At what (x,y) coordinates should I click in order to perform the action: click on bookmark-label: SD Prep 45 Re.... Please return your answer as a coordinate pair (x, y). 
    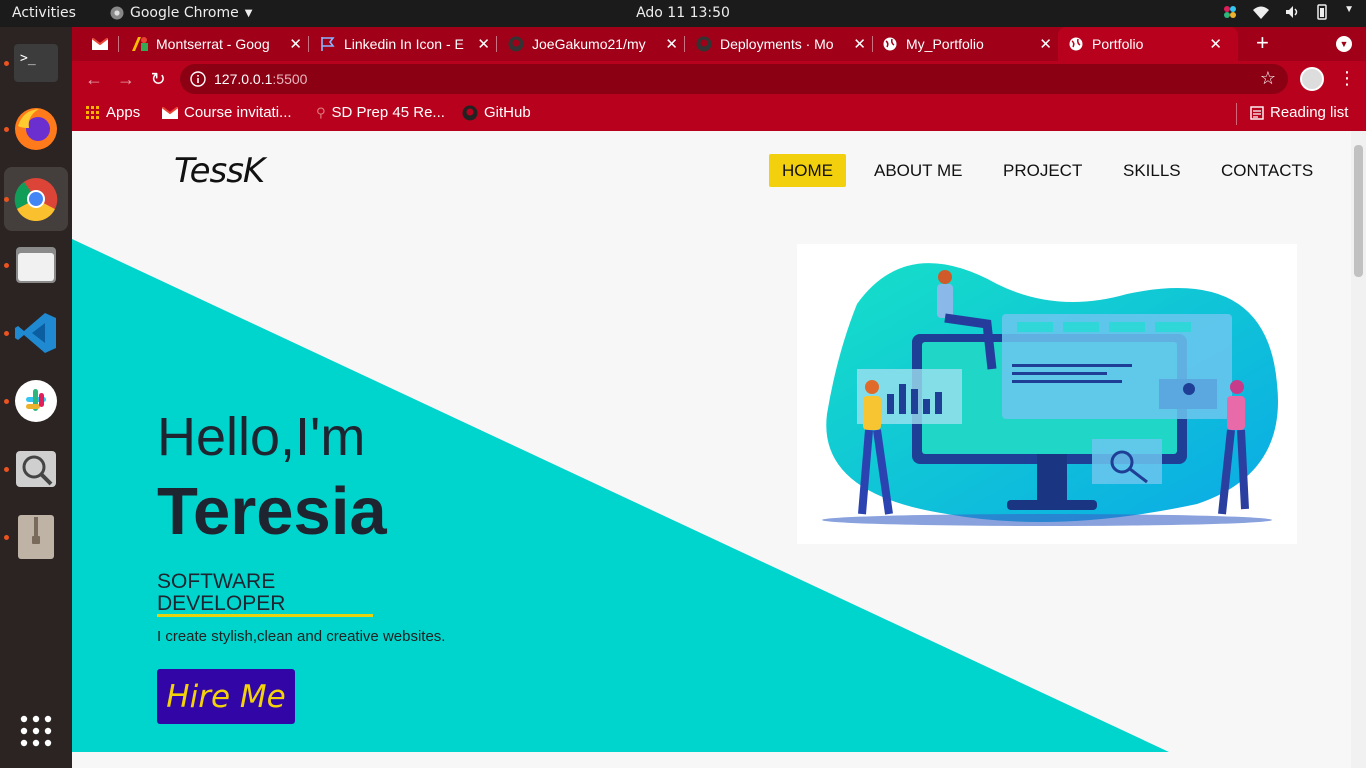
    Looking at the image, I should click on (388, 112).